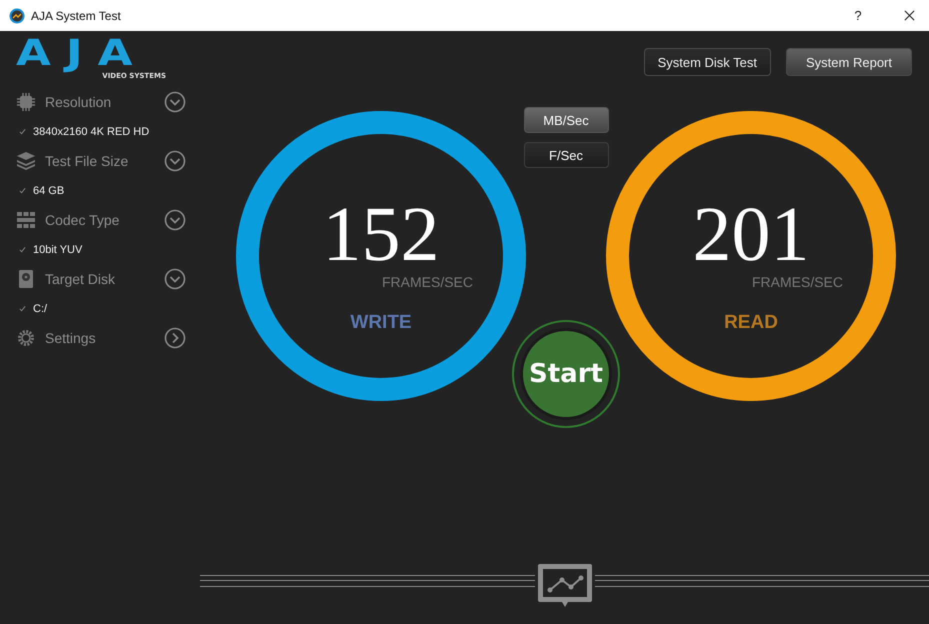  Describe the element at coordinates (76, 15) in the screenshot. I see `window-title: AJA System Test` at that location.